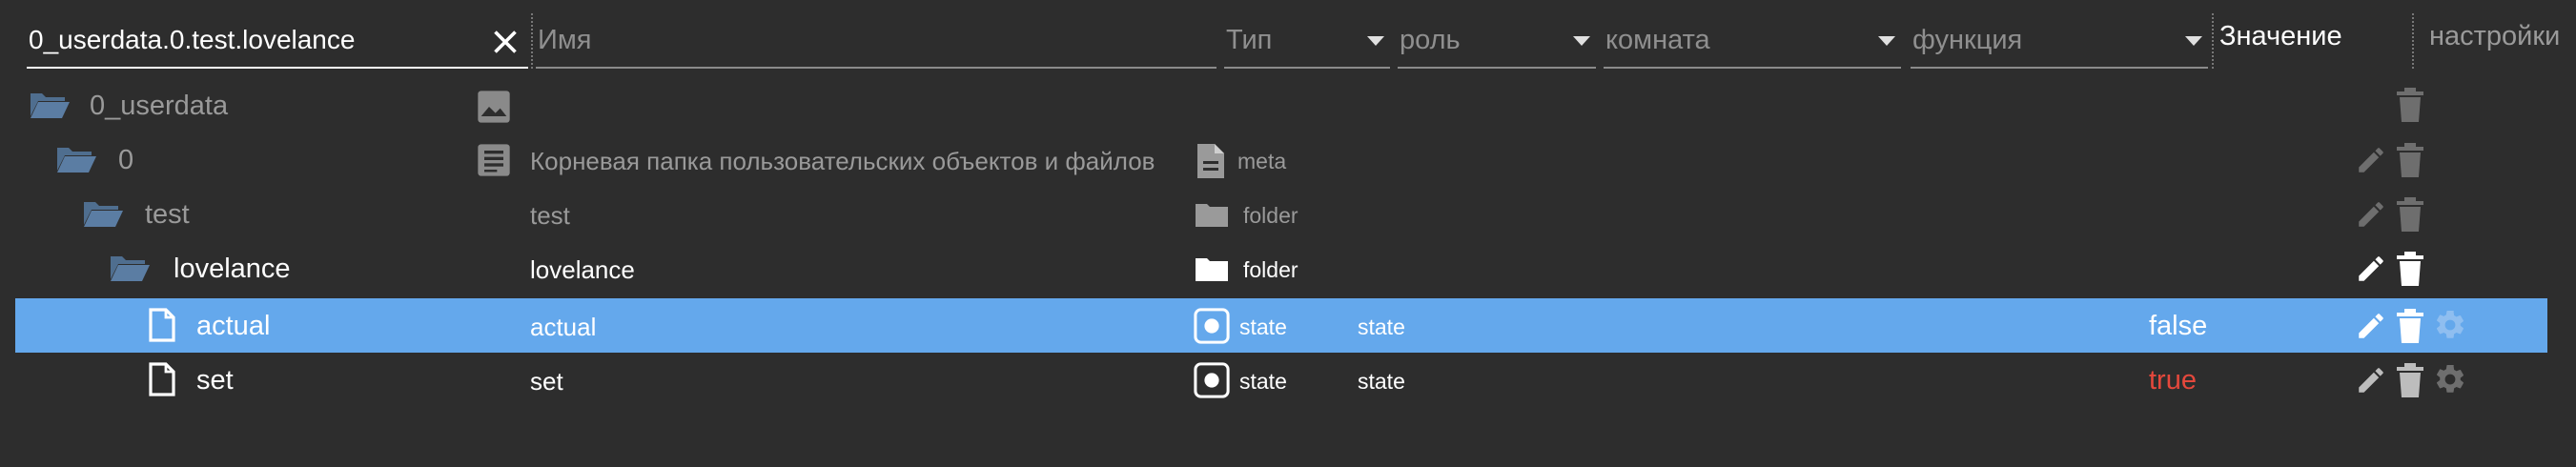 The height and width of the screenshot is (467, 2576). What do you see at coordinates (564, 327) in the screenshot?
I see `object-description: actual` at bounding box center [564, 327].